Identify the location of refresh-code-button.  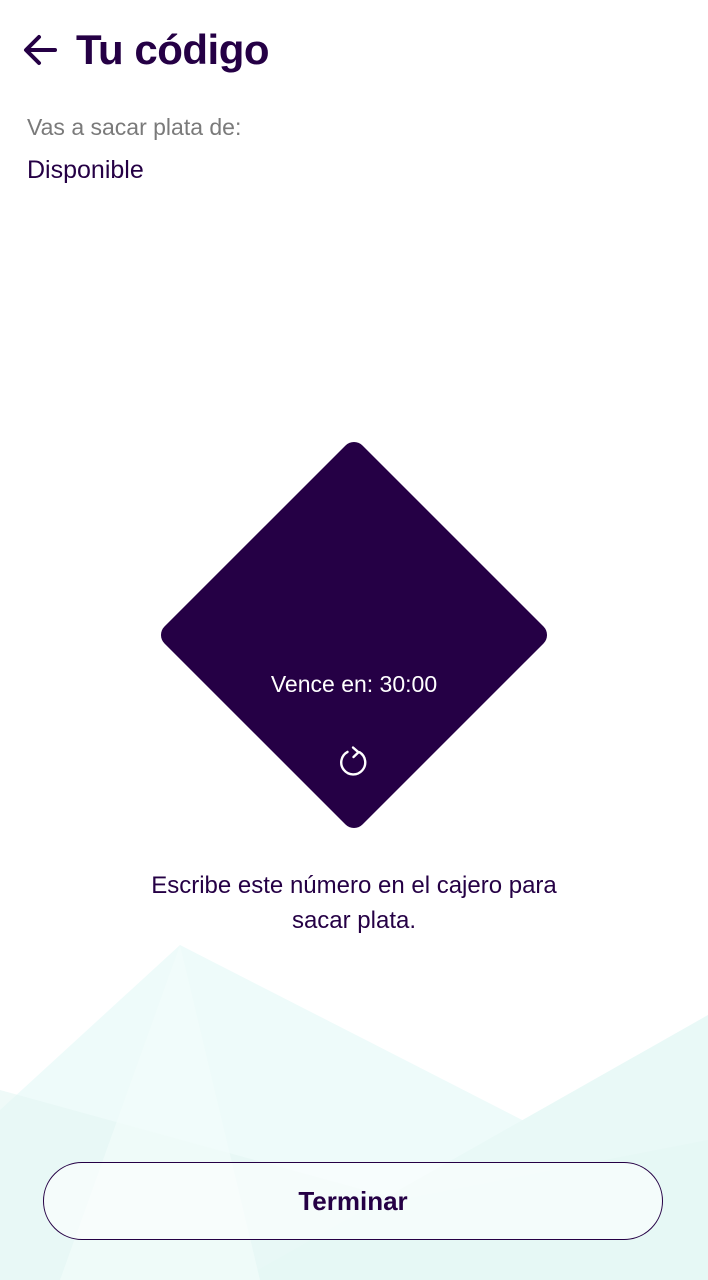
(354, 762).